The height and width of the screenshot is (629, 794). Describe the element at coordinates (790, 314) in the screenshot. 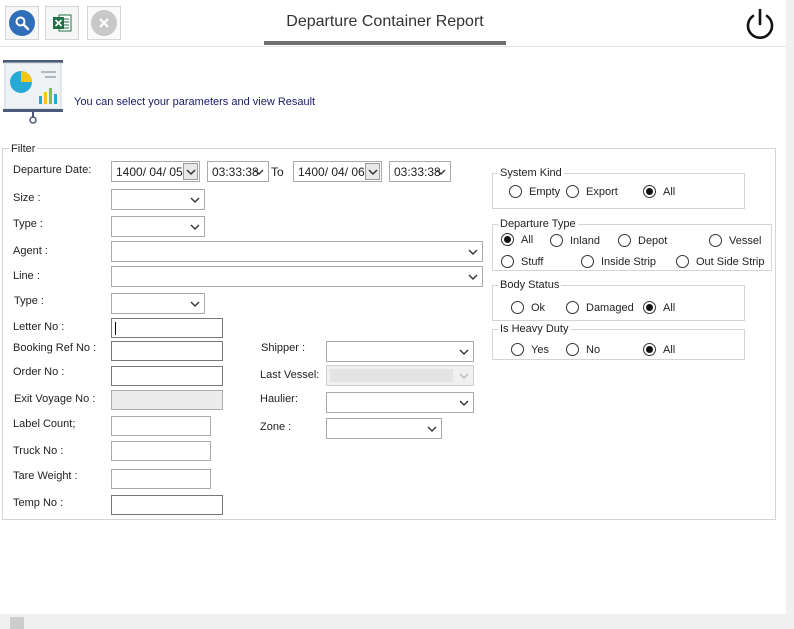

I see `vertical-scrollbar` at that location.